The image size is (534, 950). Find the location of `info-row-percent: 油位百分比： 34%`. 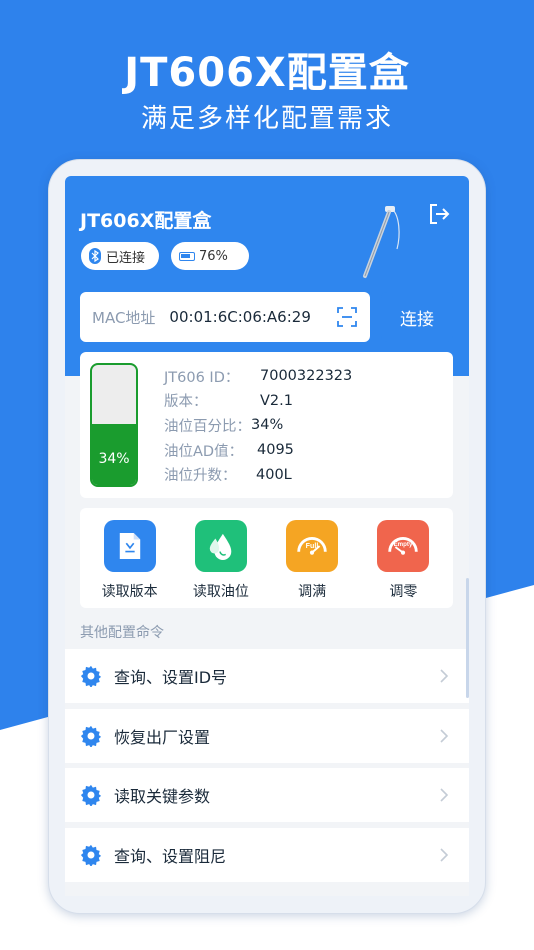

info-row-percent: 油位百分比： 34% is located at coordinates (258, 425).